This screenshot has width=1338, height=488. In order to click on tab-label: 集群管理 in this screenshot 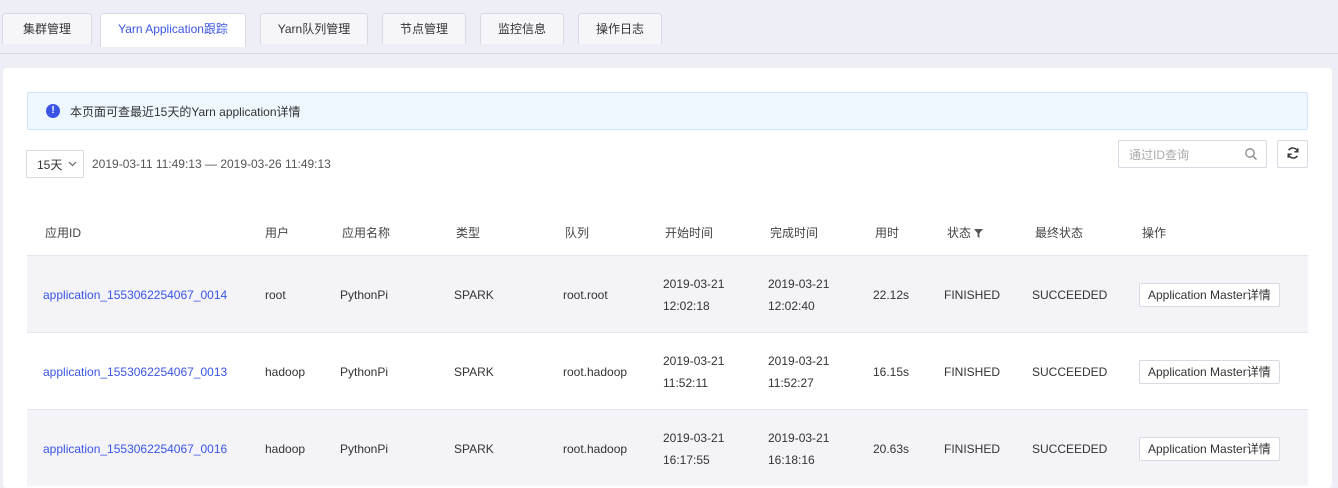, I will do `click(46, 29)`.